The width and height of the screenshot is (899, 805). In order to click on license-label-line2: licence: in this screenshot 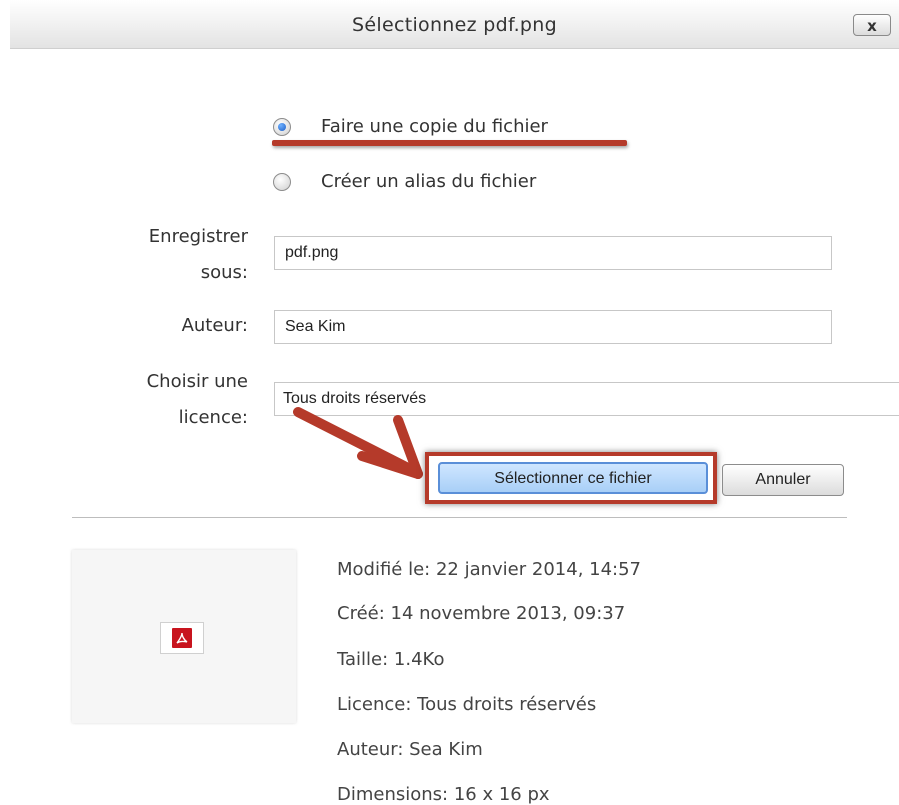, I will do `click(213, 417)`.